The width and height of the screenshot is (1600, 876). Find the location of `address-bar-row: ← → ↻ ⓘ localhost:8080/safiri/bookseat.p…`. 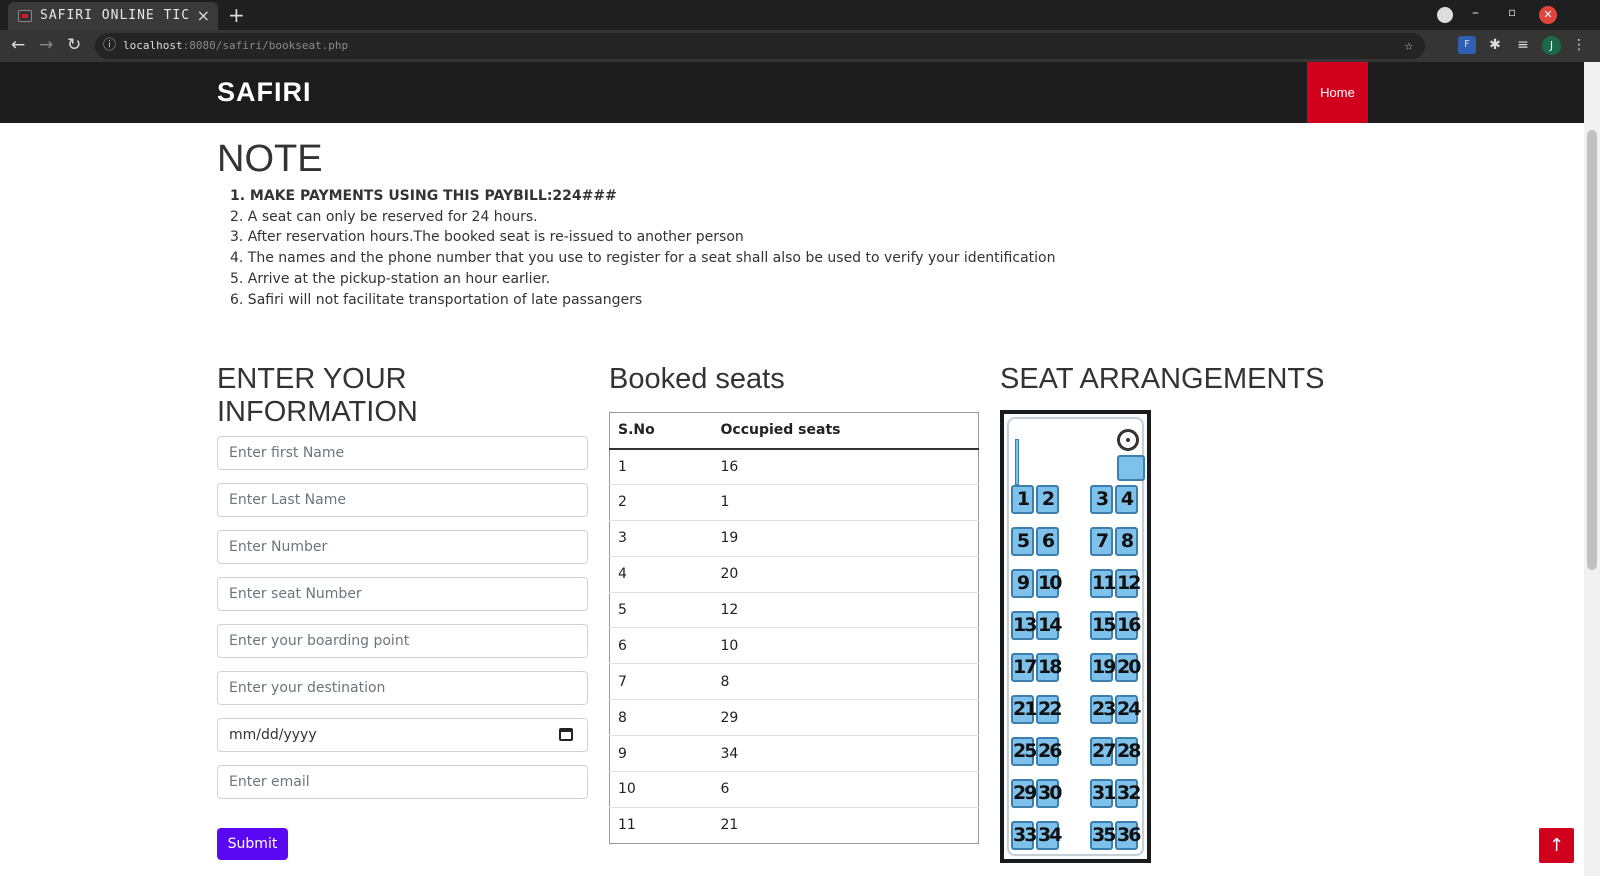

address-bar-row: ← → ↻ ⓘ localhost:8080/safiri/bookseat.p… is located at coordinates (800, 46).